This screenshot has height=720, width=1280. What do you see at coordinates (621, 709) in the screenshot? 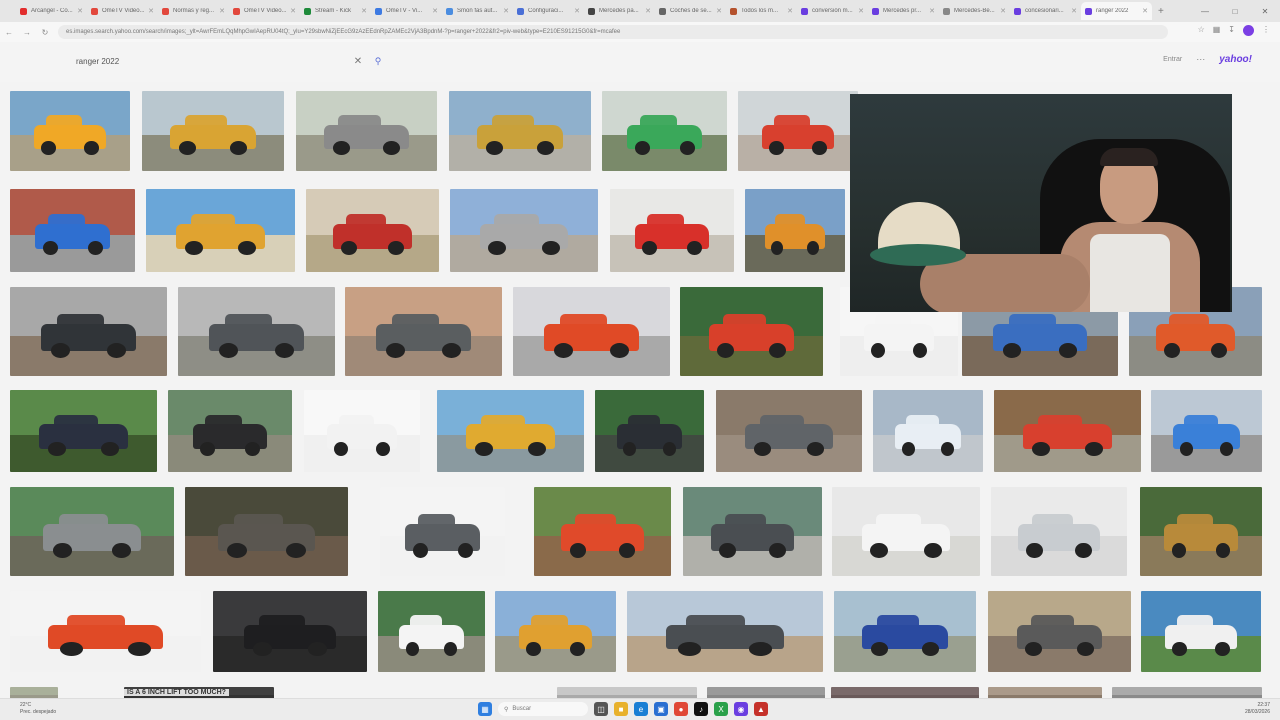
I see `file-explorer-icon: ■` at bounding box center [621, 709].